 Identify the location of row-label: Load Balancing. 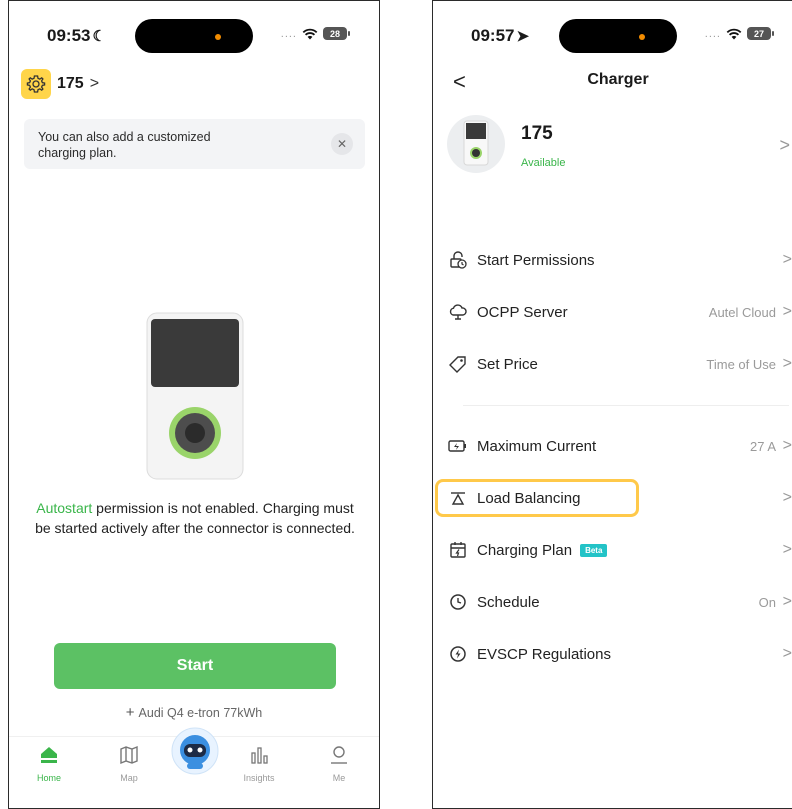
(529, 498).